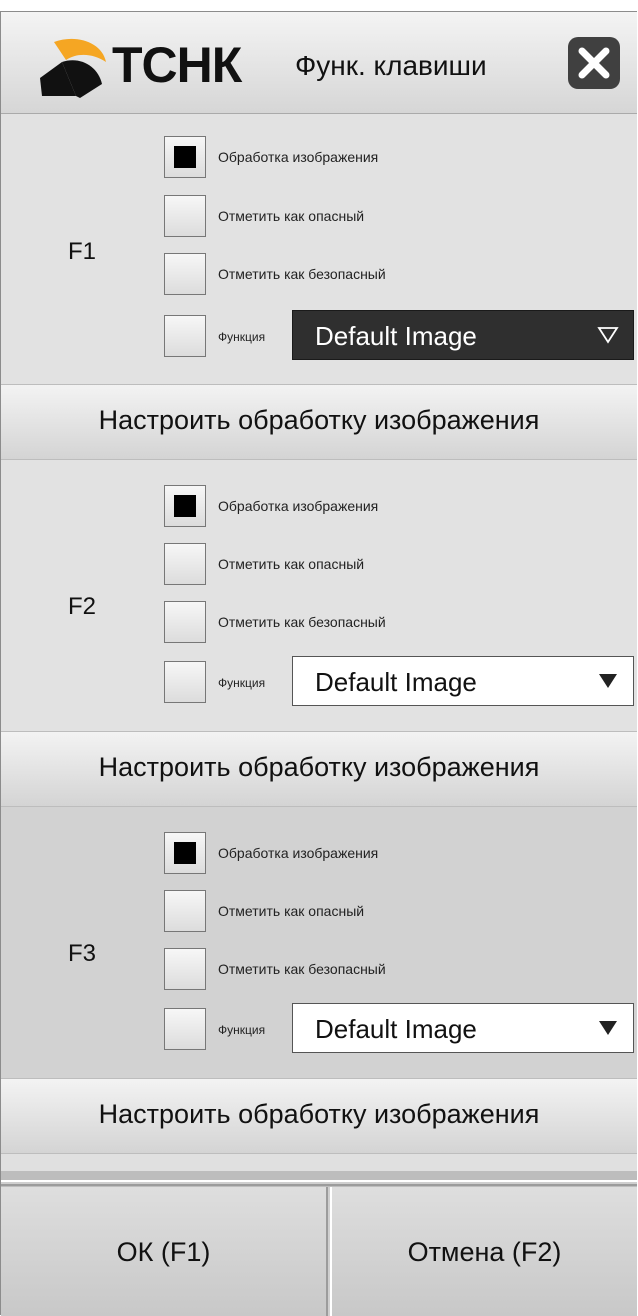 This screenshot has height=1316, width=638. I want to click on cancel-label: Отмена (F2), so click(484, 1252).